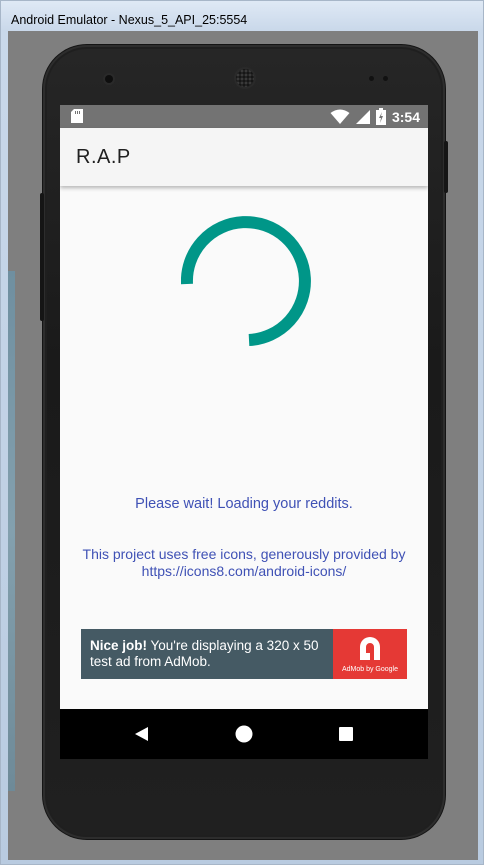  I want to click on battery-icon, so click(380, 116).